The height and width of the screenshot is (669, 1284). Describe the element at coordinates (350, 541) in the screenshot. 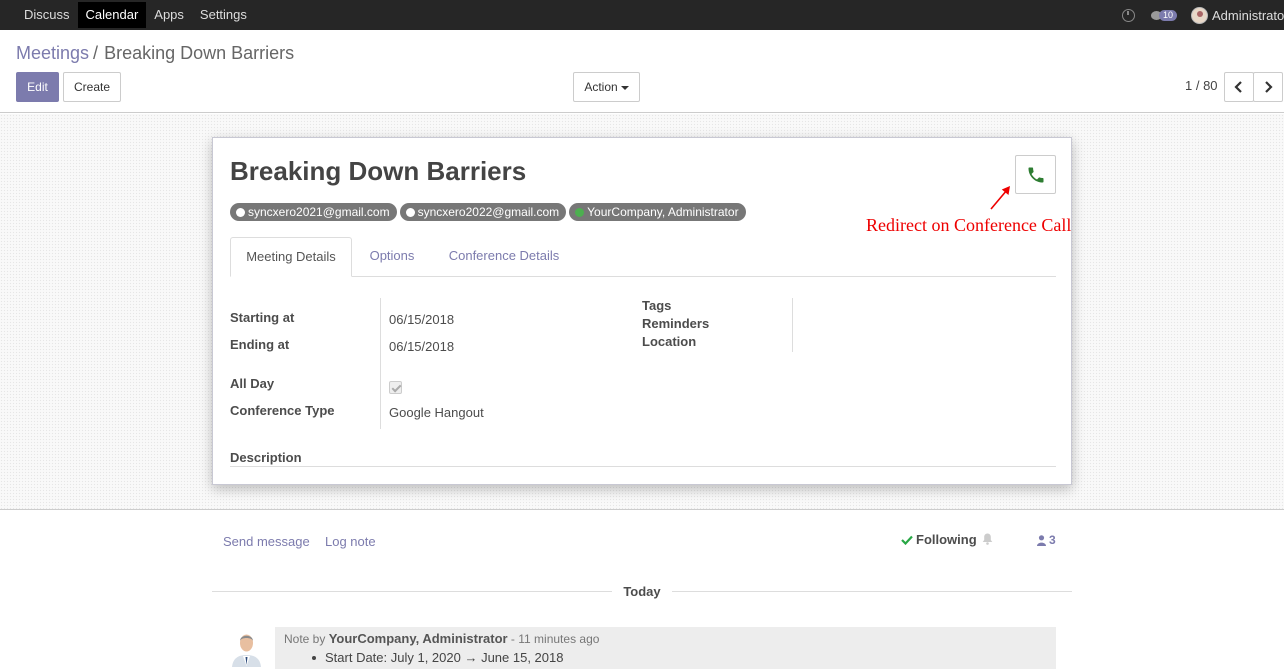

I see `log-note-link: Log note` at that location.